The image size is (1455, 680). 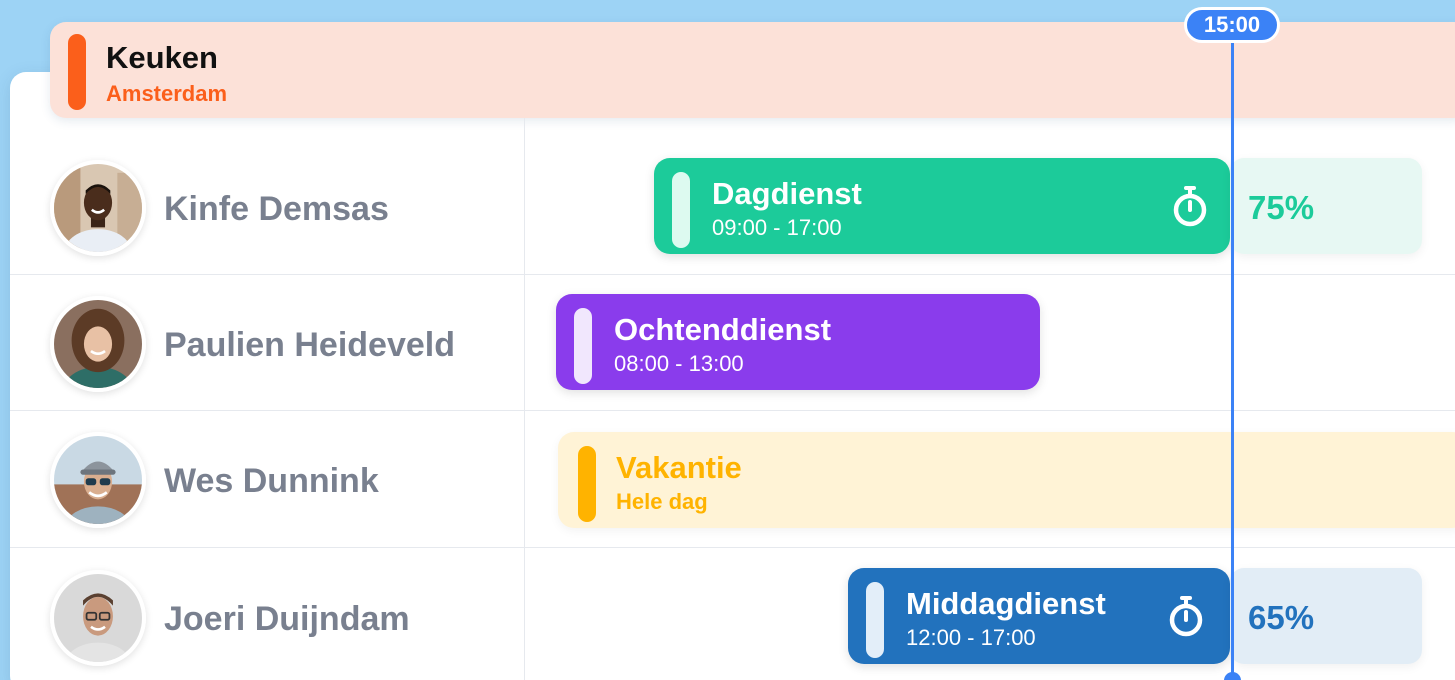 I want to click on employee-row: Joeri Duijndam, so click(x=285, y=618).